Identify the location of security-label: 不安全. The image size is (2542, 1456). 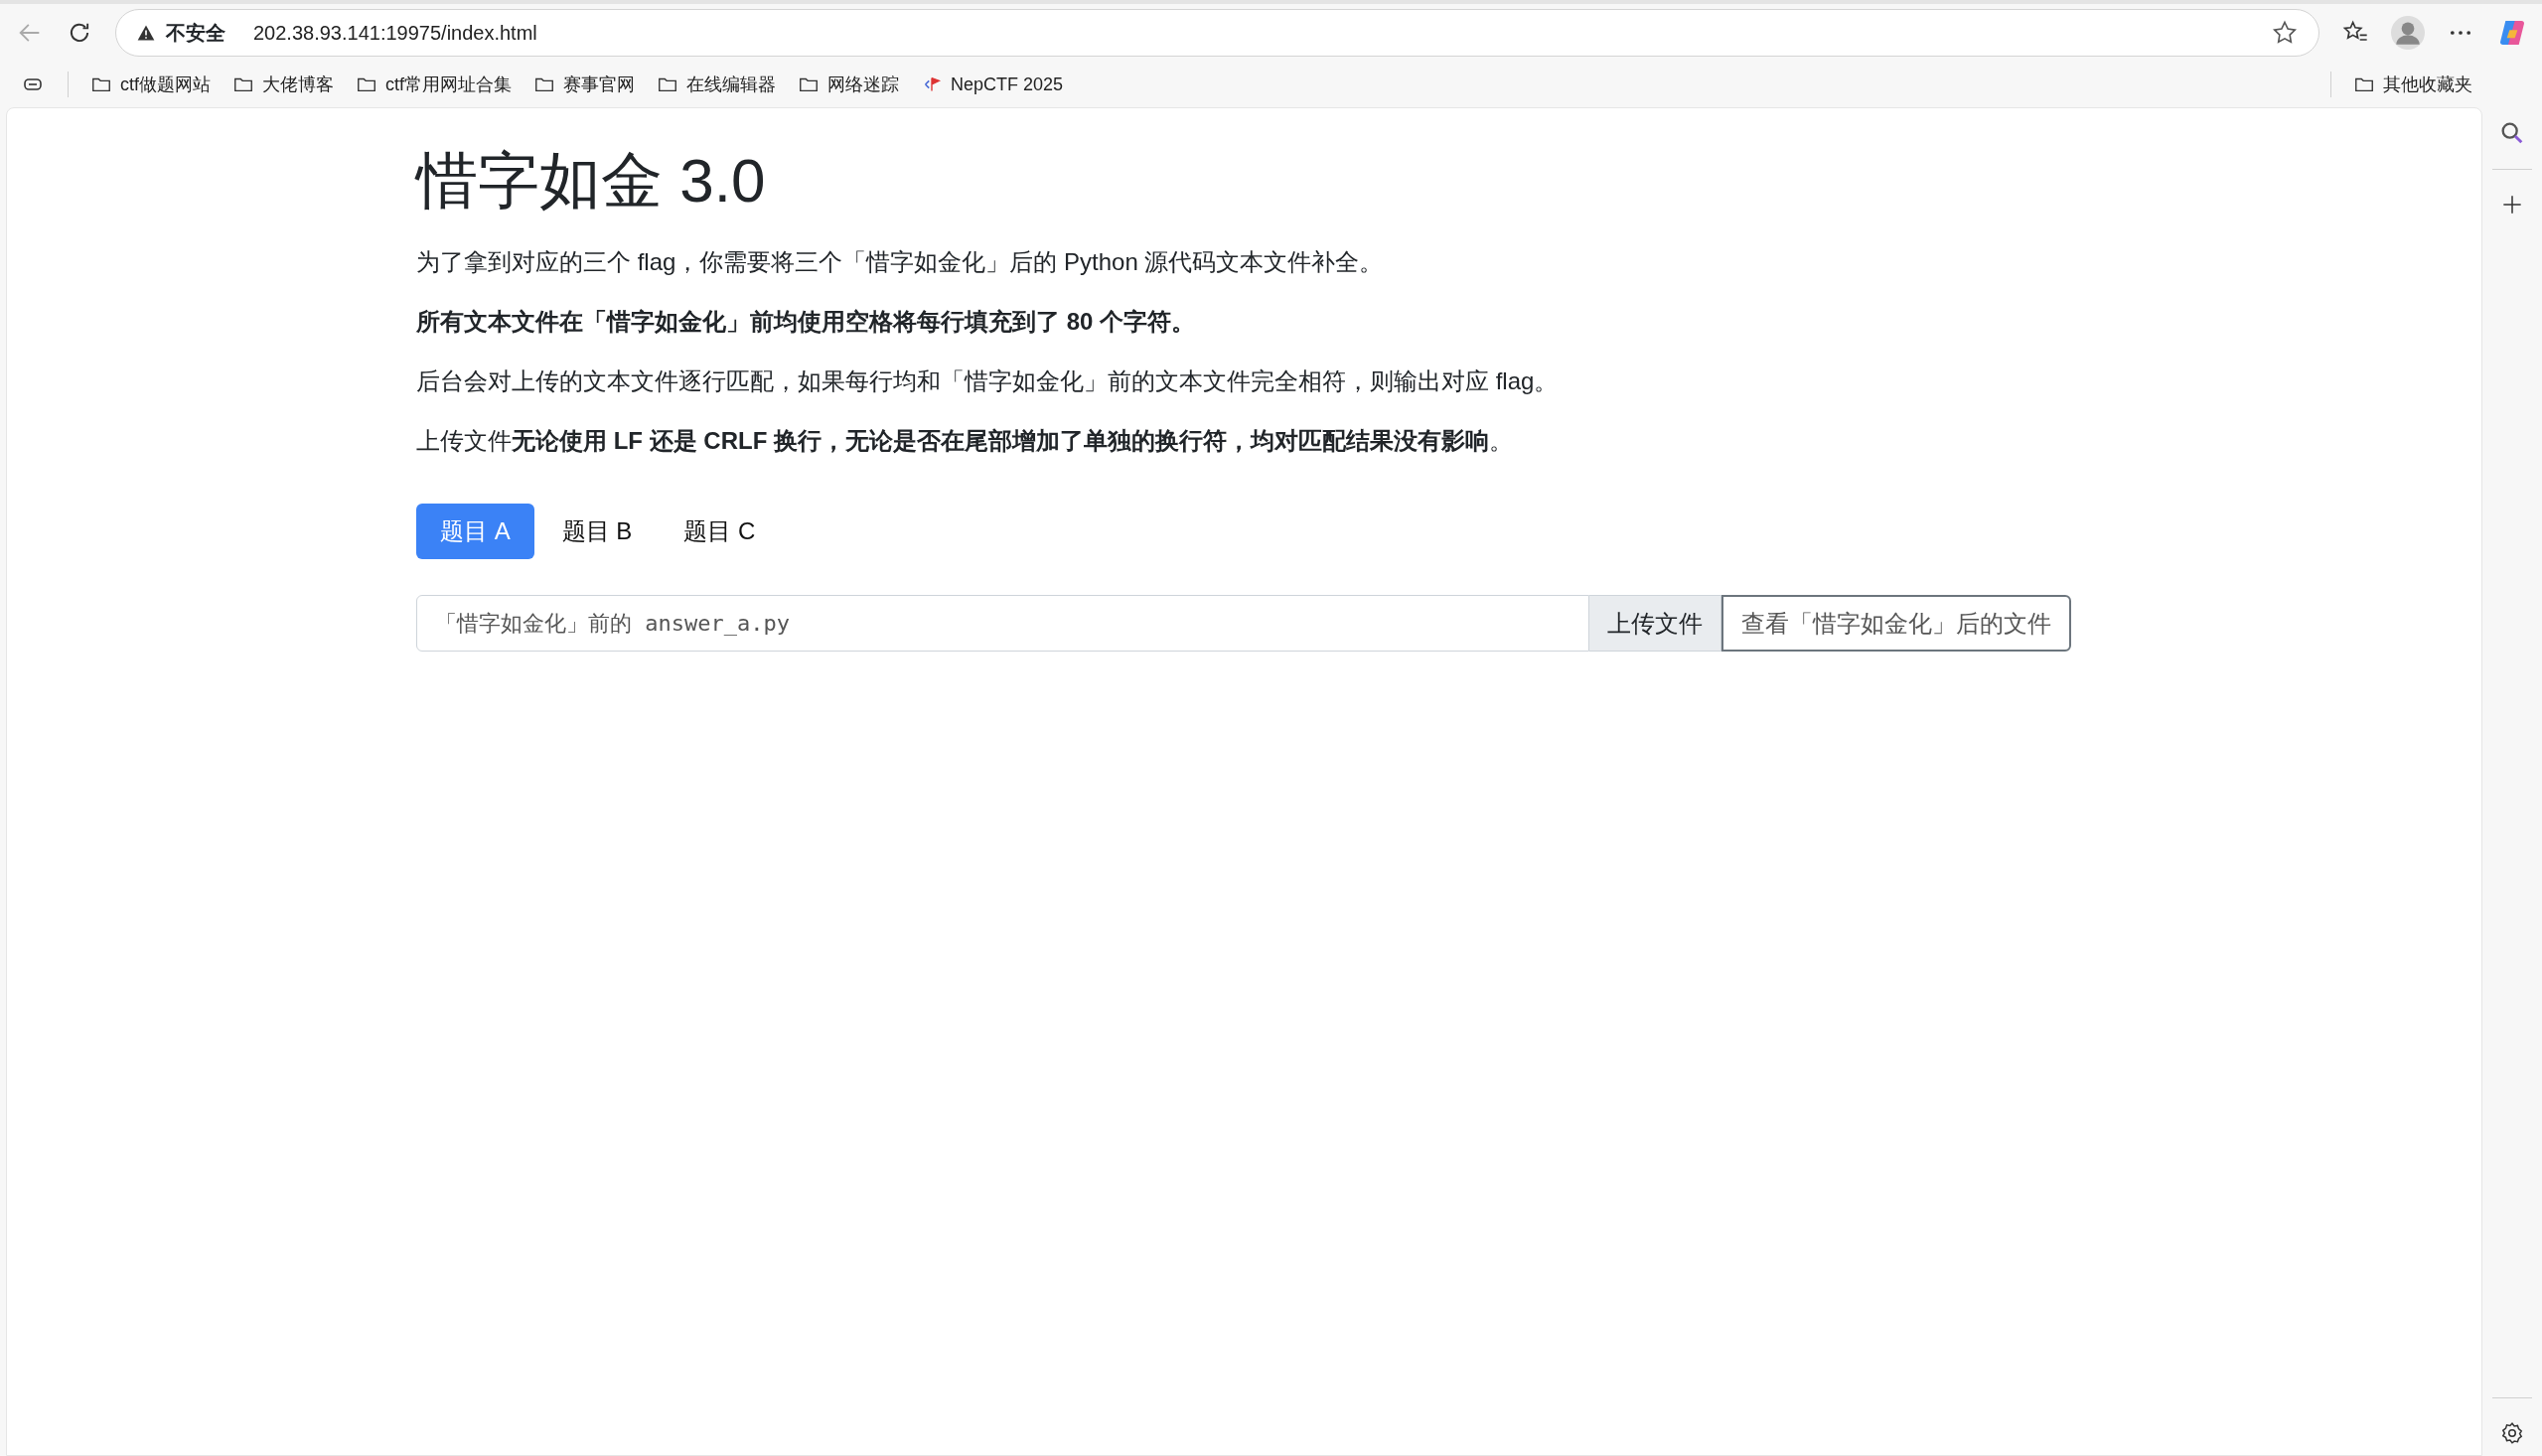
(195, 33).